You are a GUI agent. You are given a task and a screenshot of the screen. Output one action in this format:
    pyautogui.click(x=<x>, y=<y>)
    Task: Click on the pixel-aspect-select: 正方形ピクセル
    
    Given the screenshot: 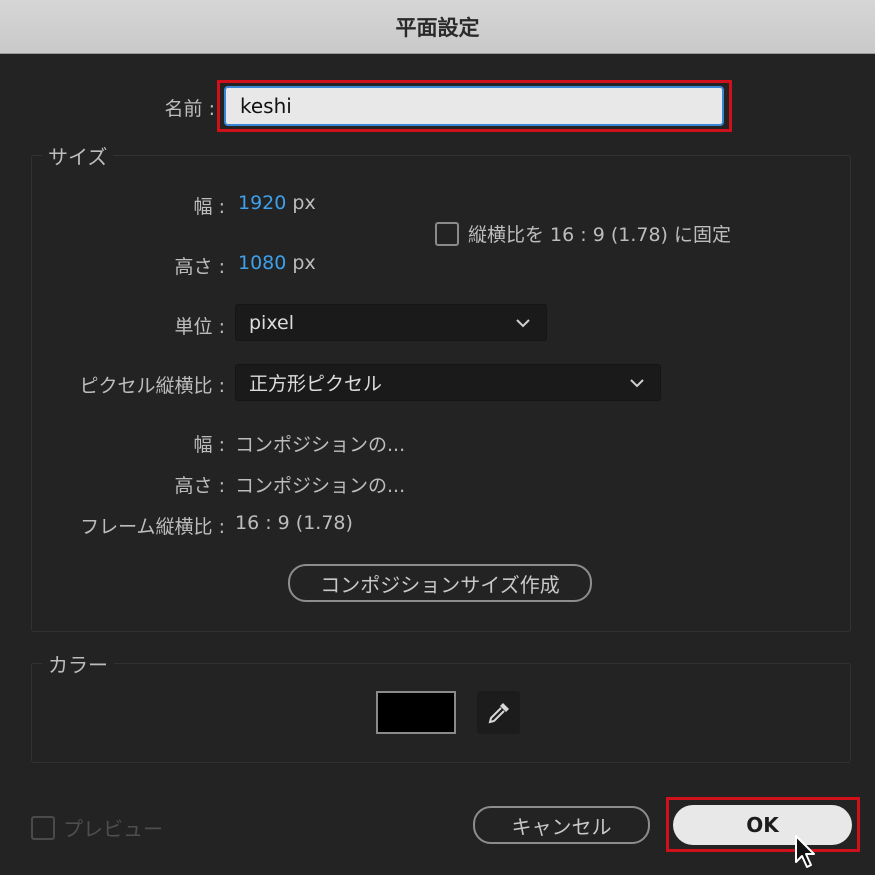 What is the action you would take?
    pyautogui.click(x=448, y=382)
    